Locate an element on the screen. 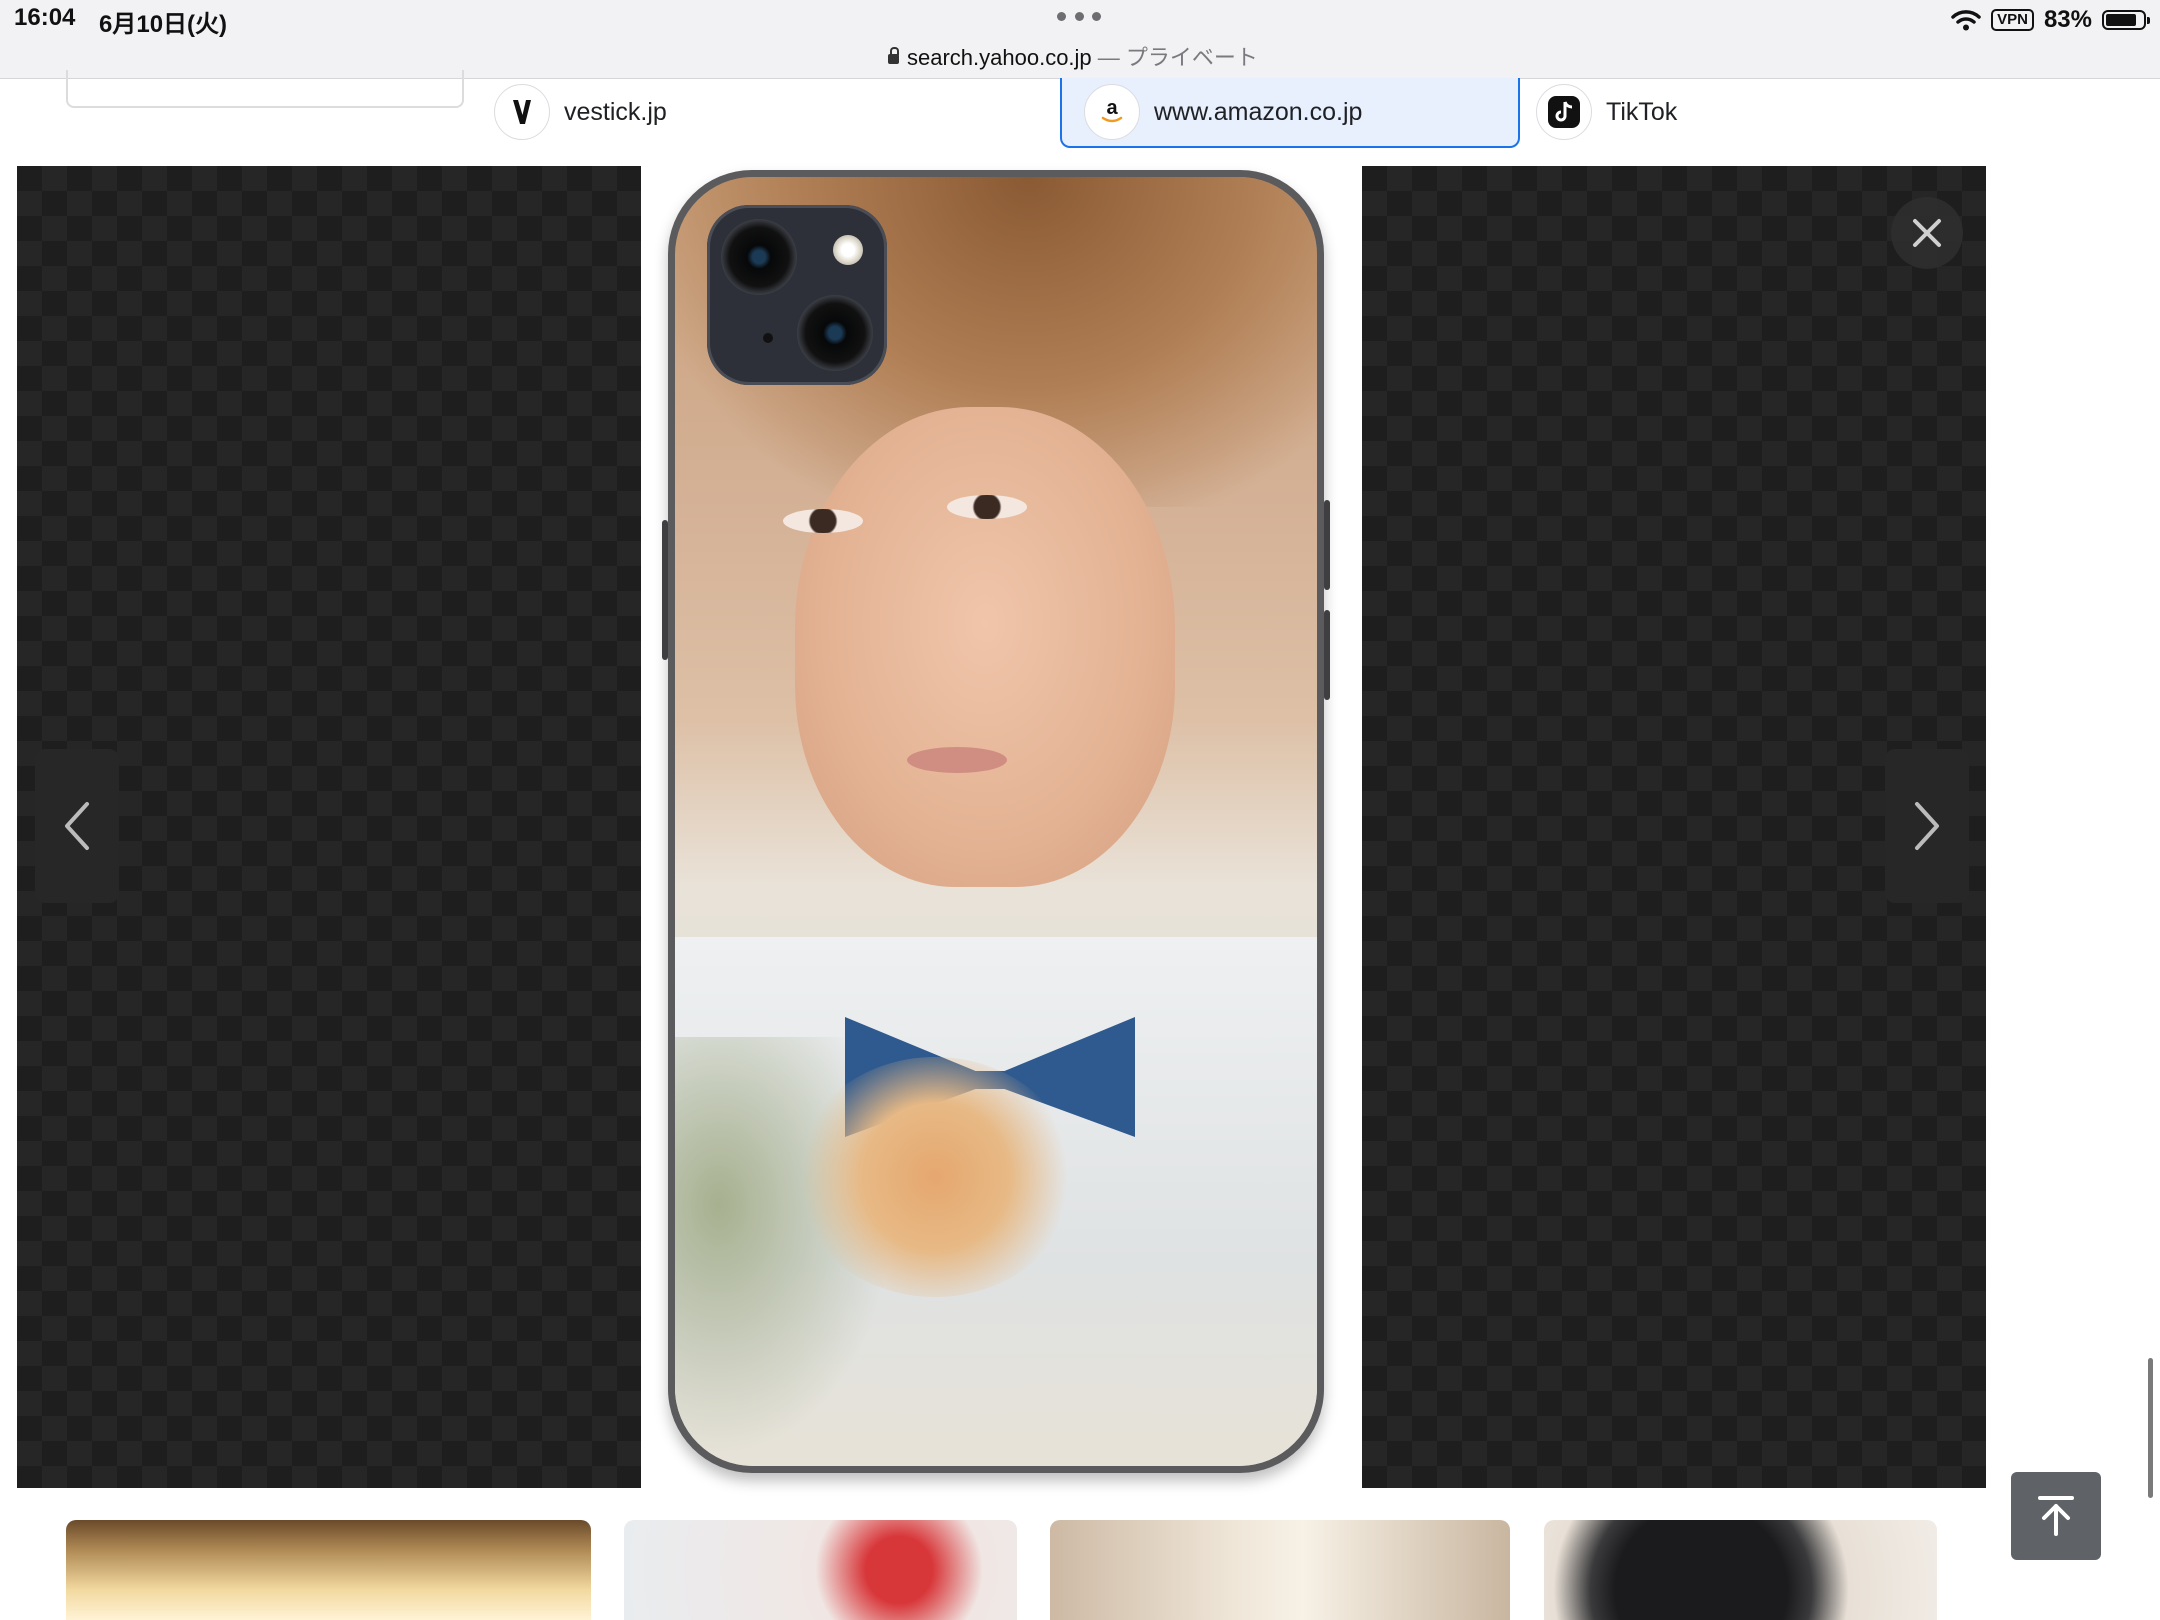  close-icon is located at coordinates (1927, 233).